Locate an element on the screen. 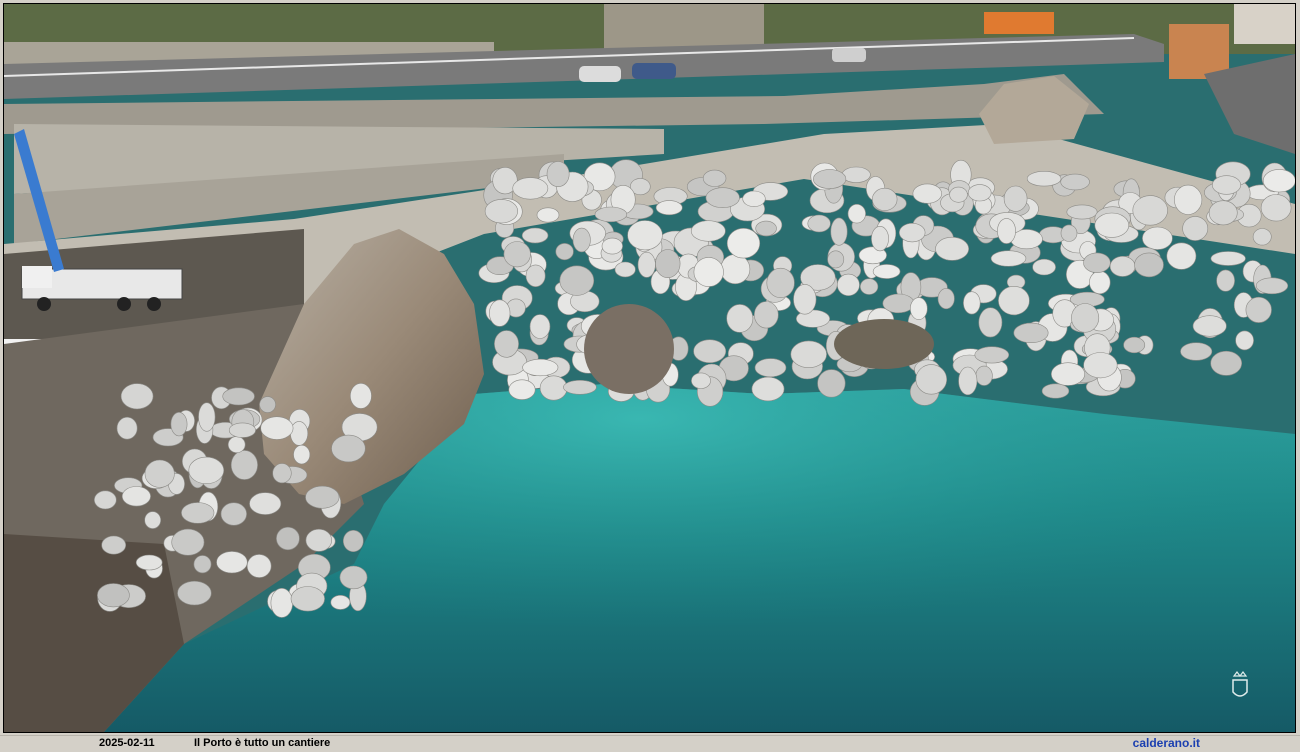 Image resolution: width=1300 pixels, height=752 pixels. photo-title: Il Porto è tutto un cantiere is located at coordinates (262, 743).